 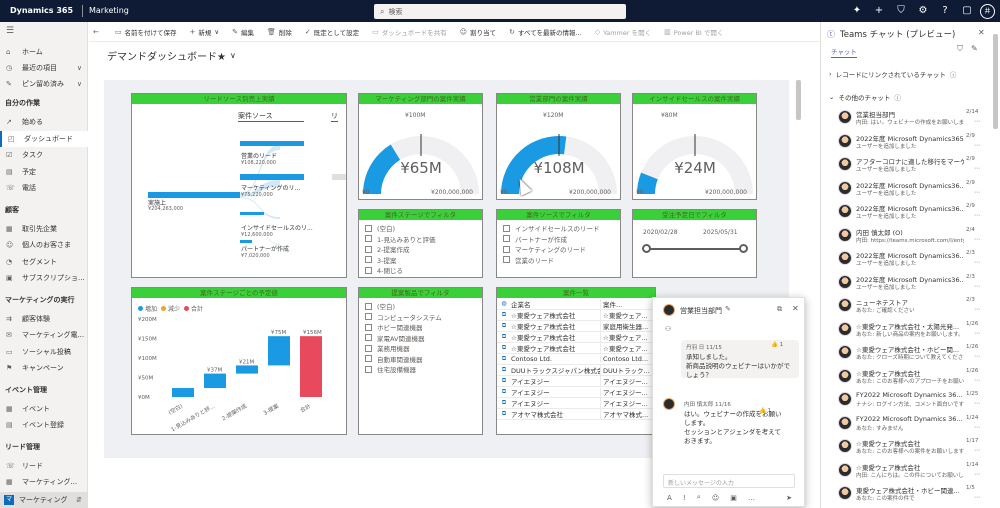 I want to click on area-switcher: マ マーケティング ⇵, so click(x=44, y=500).